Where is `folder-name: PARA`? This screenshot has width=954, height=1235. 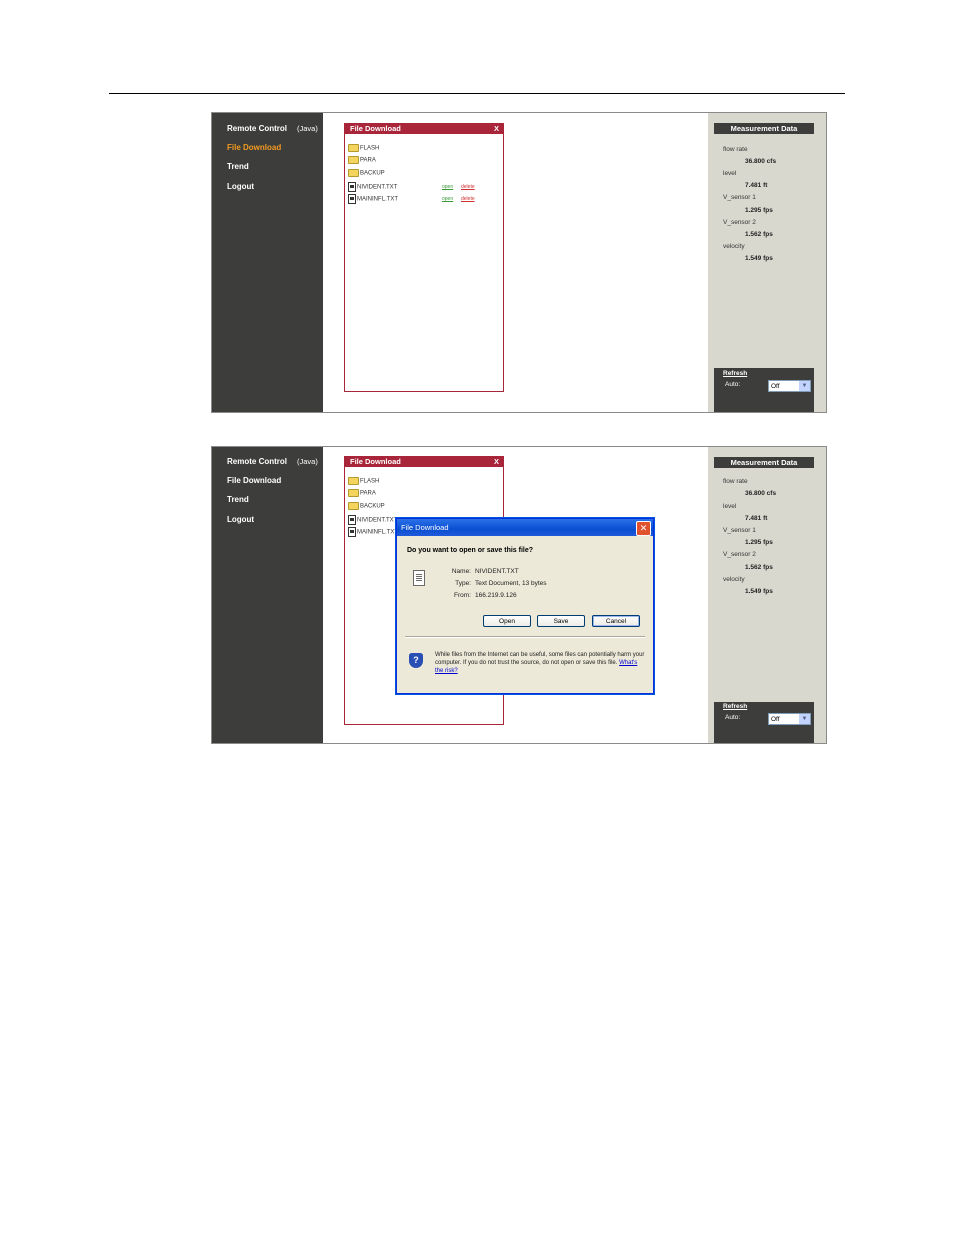
folder-name: PARA is located at coordinates (368, 160).